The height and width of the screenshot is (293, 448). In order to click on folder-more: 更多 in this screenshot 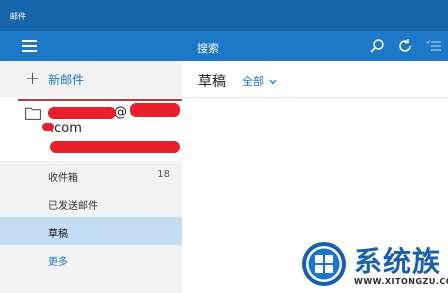, I will do `click(91, 259)`.